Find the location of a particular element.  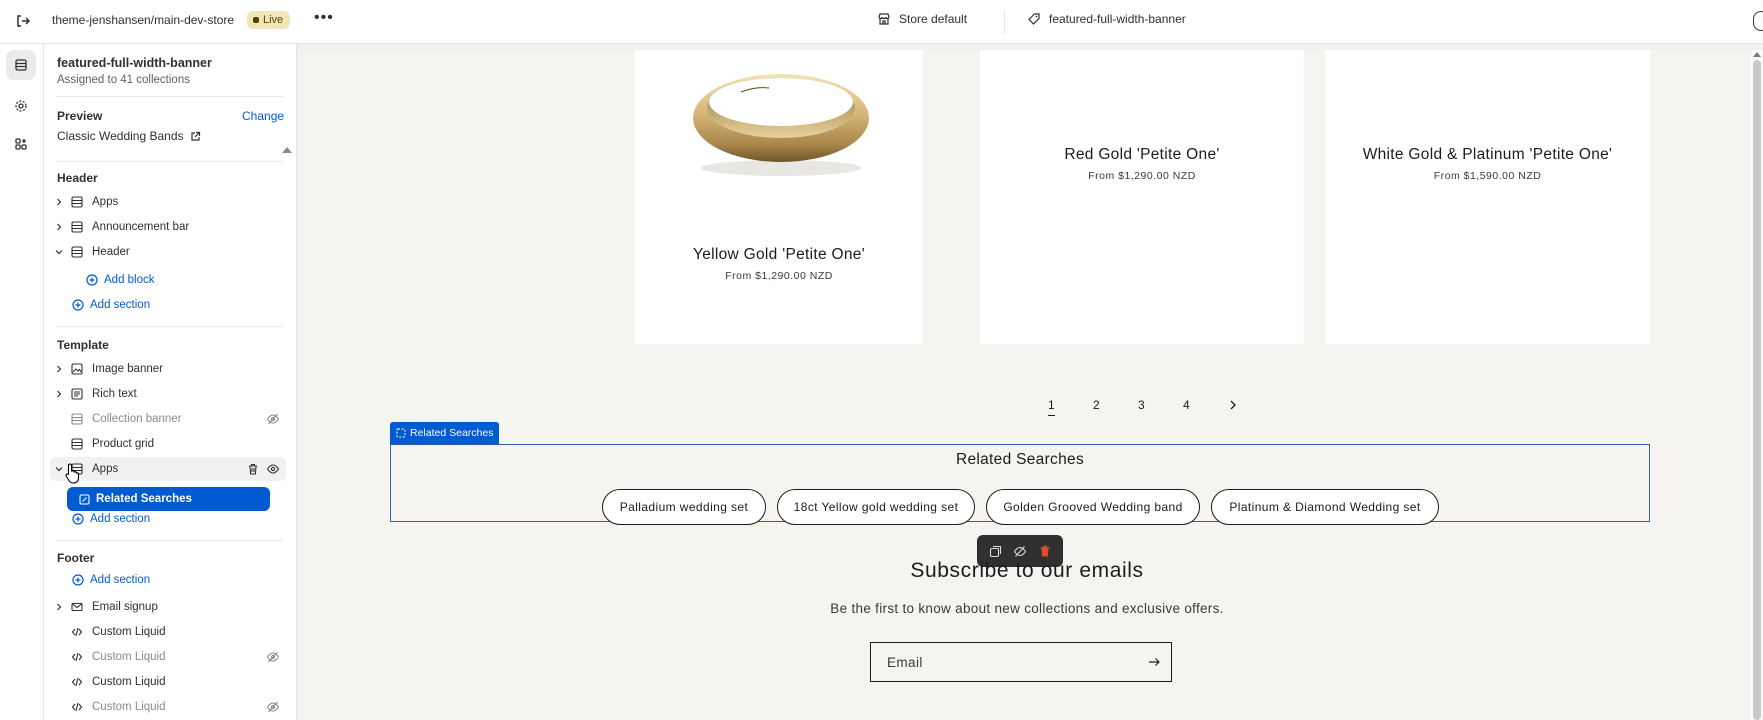

header-group-label: Header is located at coordinates (77, 178).